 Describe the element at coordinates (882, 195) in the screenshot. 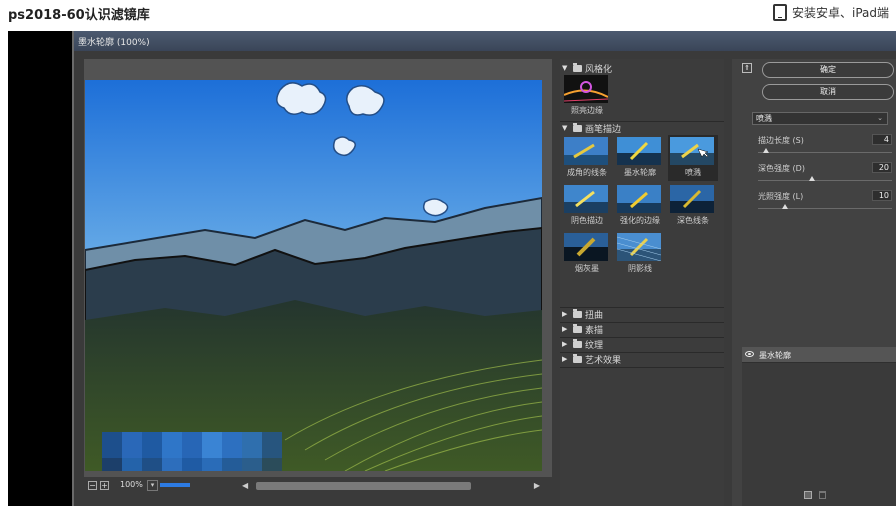

I see `light-intensity-input: 10` at that location.